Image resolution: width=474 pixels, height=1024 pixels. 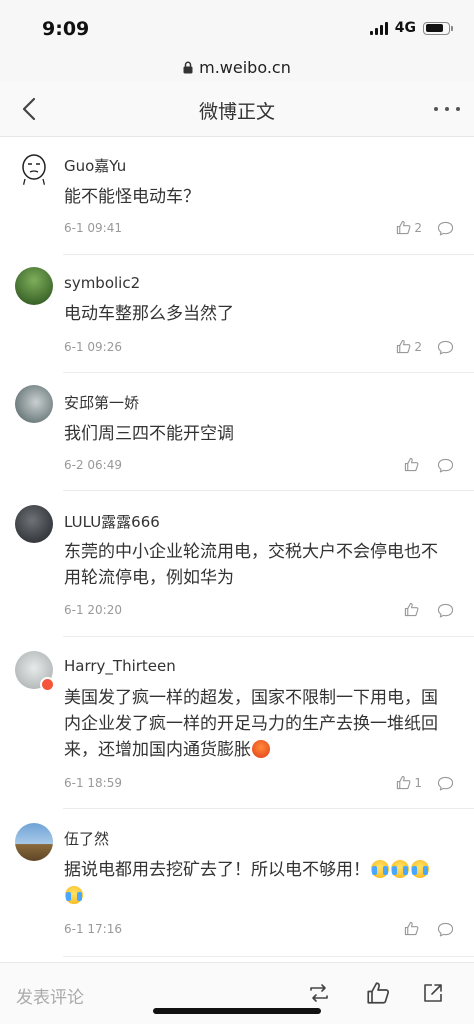 What do you see at coordinates (378, 28) in the screenshot?
I see `signal-icon` at bounding box center [378, 28].